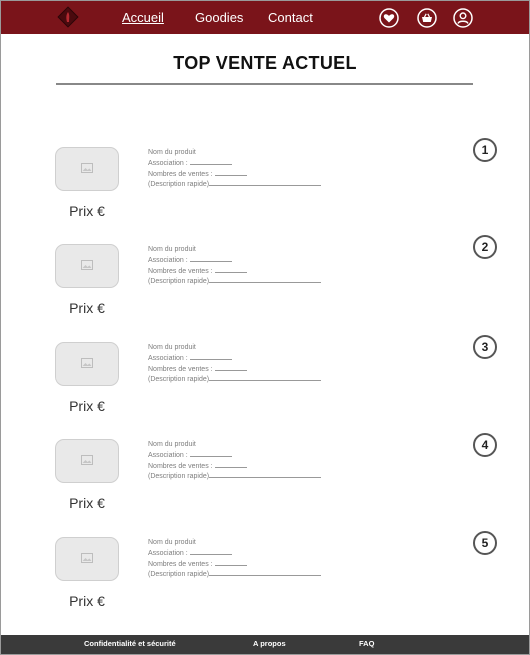 This screenshot has width=530, height=655. Describe the element at coordinates (219, 17) in the screenshot. I see `nav-link-goodies: Goodies` at that location.